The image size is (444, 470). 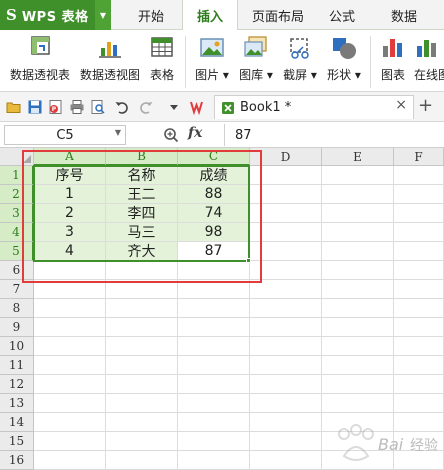 I want to click on name-box: C5 ▼, so click(x=65, y=135).